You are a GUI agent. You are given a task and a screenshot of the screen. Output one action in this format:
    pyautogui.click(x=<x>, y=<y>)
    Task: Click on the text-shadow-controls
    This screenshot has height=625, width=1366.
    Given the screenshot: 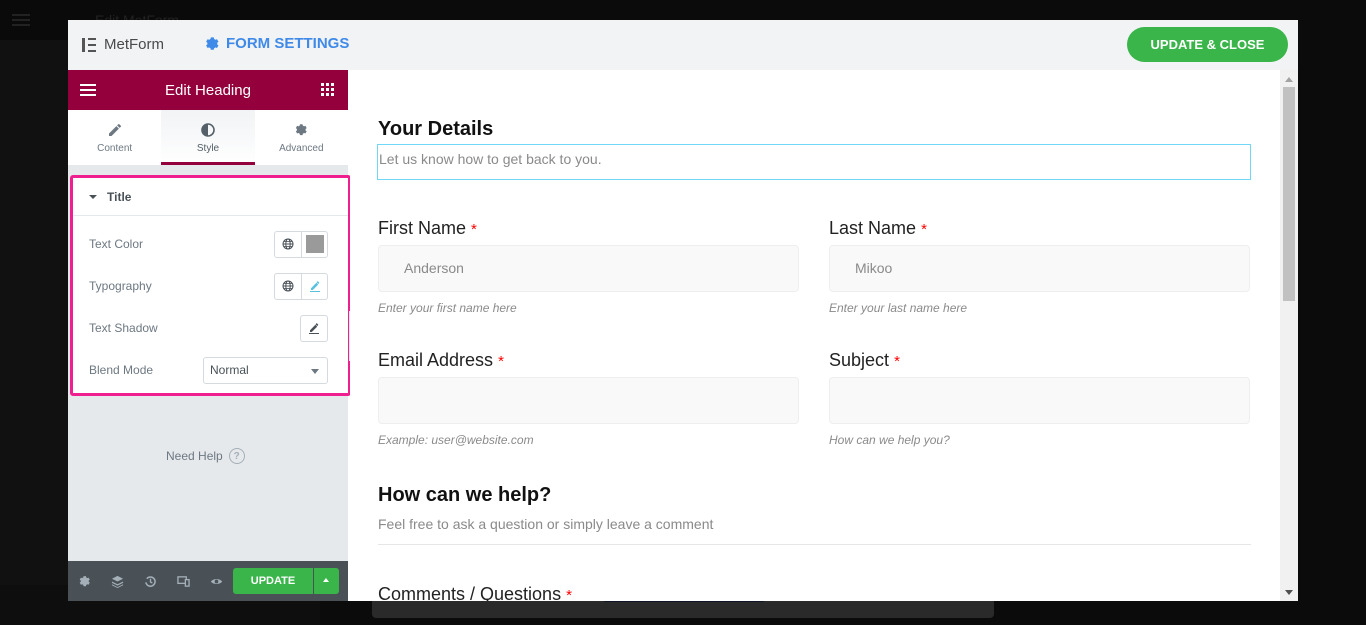 What is the action you would take?
    pyautogui.click(x=314, y=328)
    